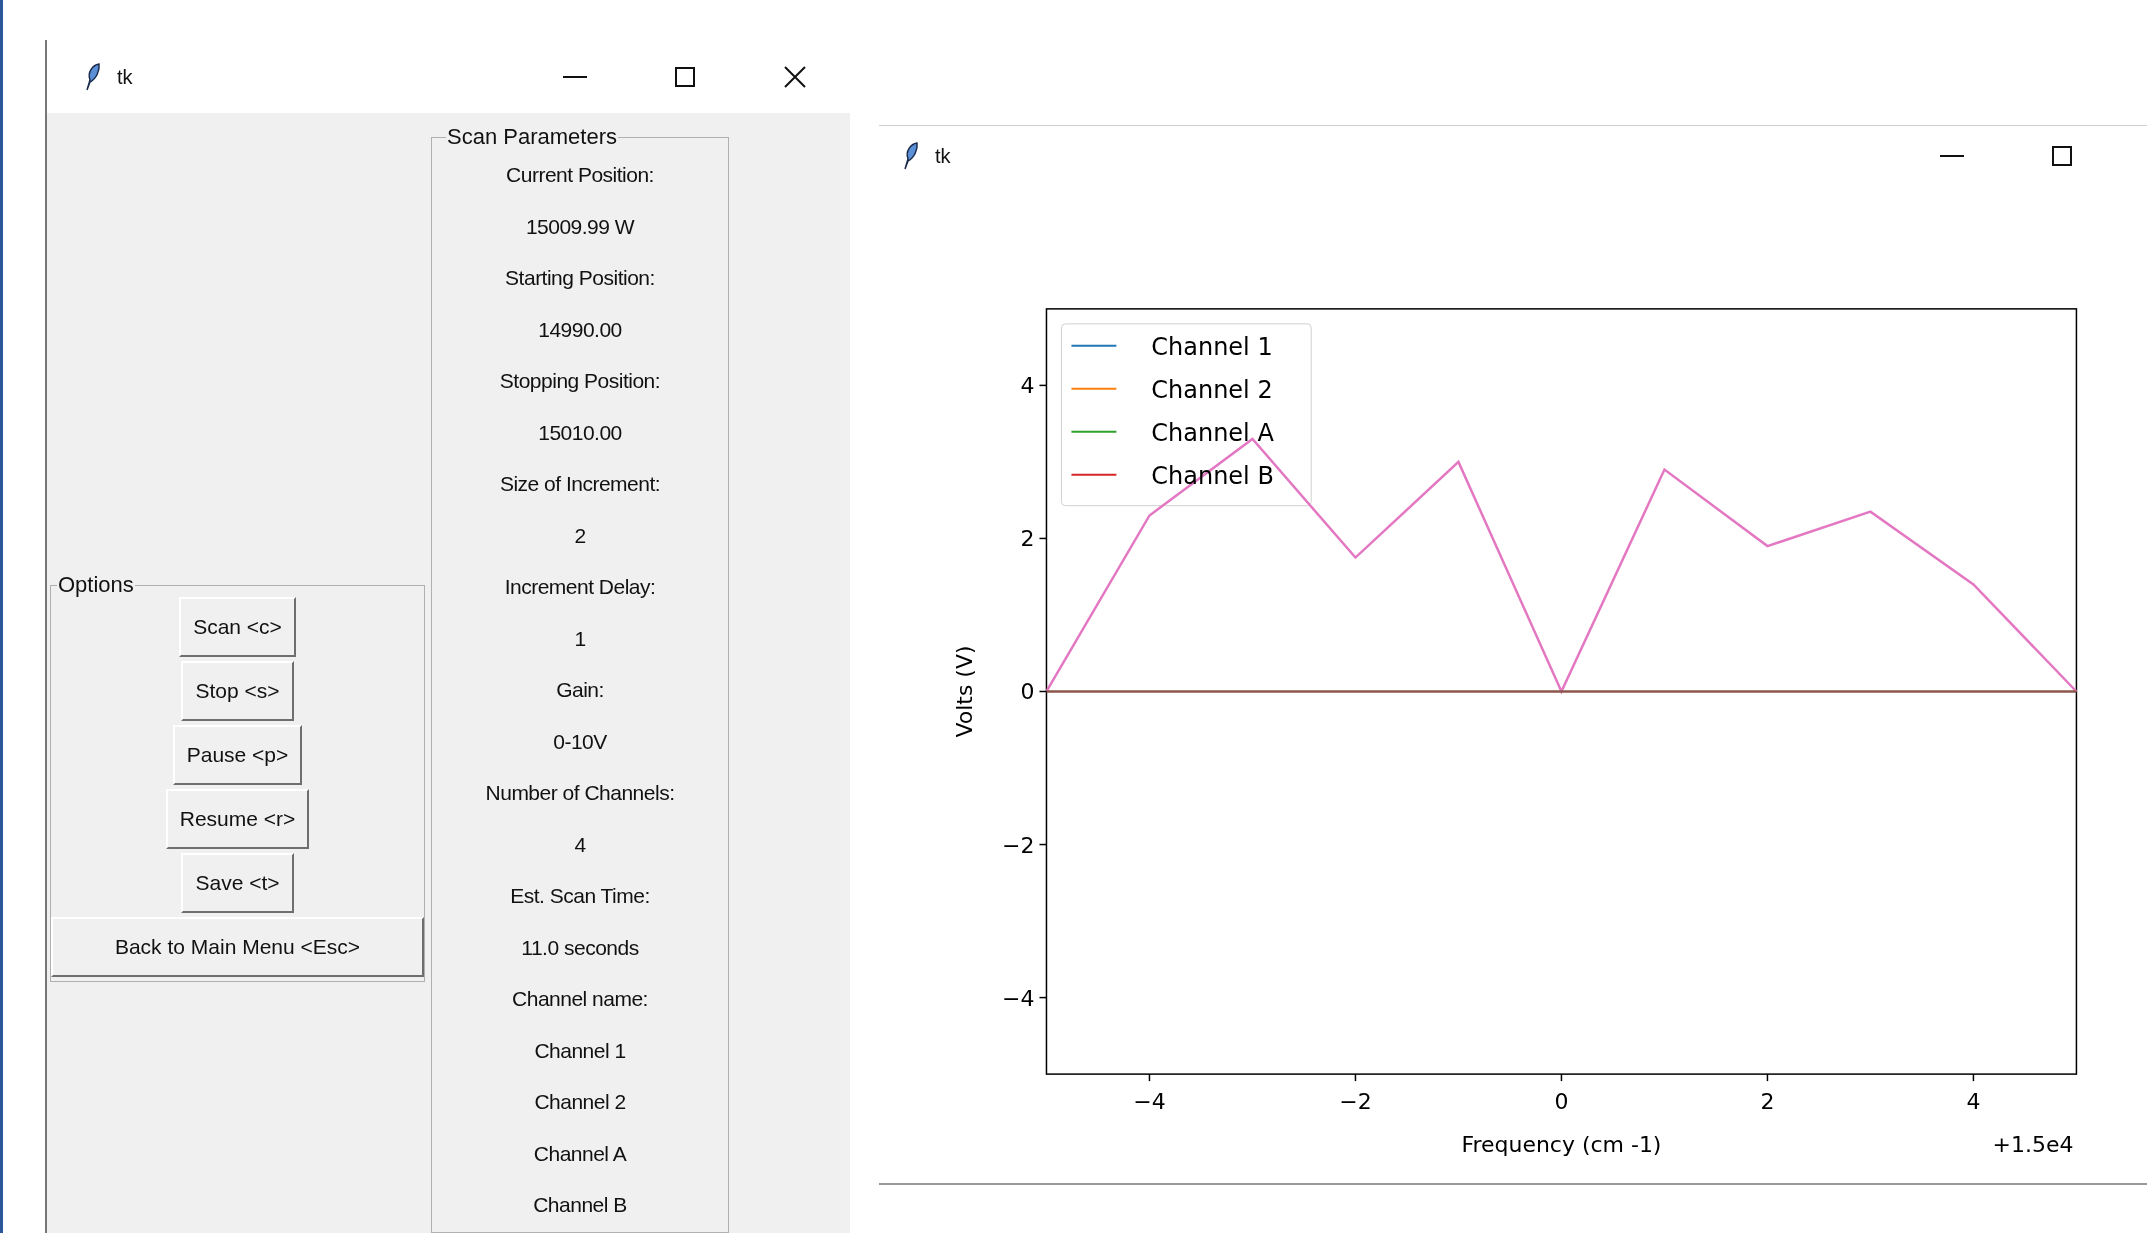 The width and height of the screenshot is (2147, 1233). What do you see at coordinates (580, 844) in the screenshot?
I see `parameter-value: 4` at bounding box center [580, 844].